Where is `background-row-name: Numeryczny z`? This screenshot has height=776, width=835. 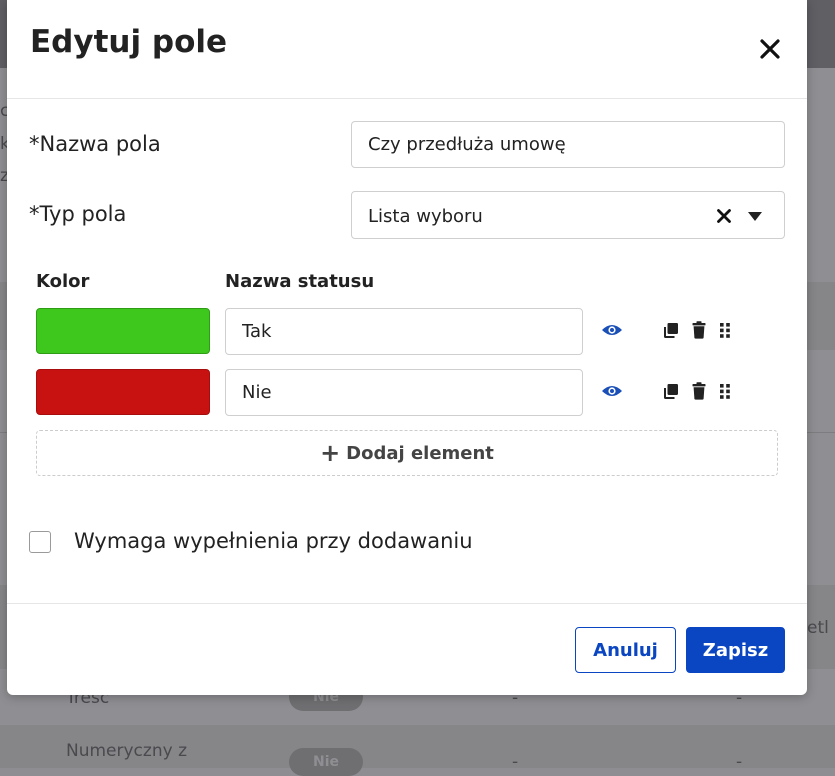 background-row-name: Numeryczny z is located at coordinates (126, 751).